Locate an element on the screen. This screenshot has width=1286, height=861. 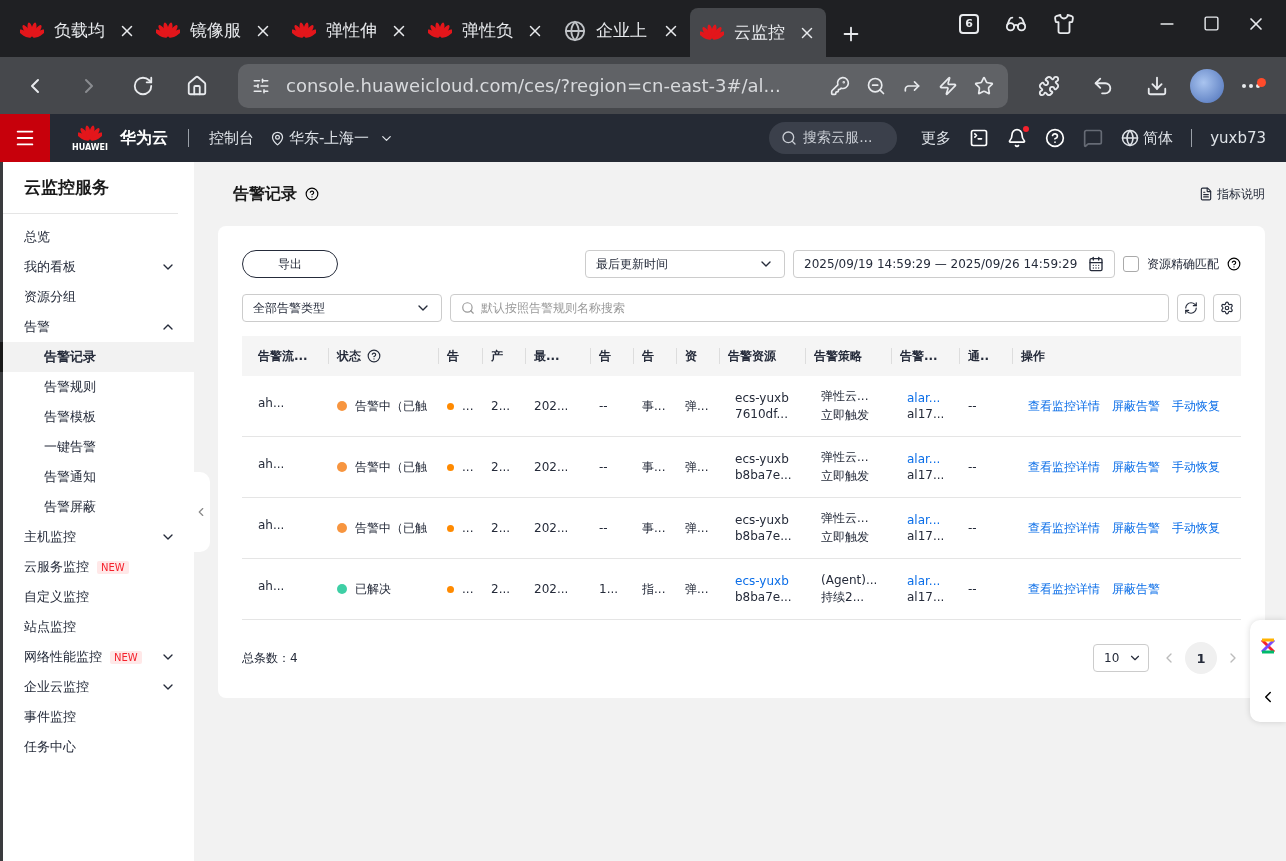
sidebar-item: 网络性能监控 NEW is located at coordinates (97, 657).